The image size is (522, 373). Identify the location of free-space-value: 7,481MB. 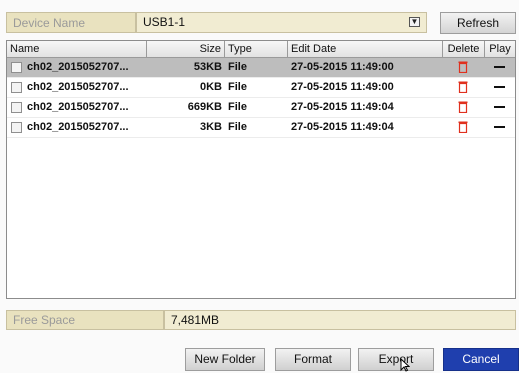
(340, 320).